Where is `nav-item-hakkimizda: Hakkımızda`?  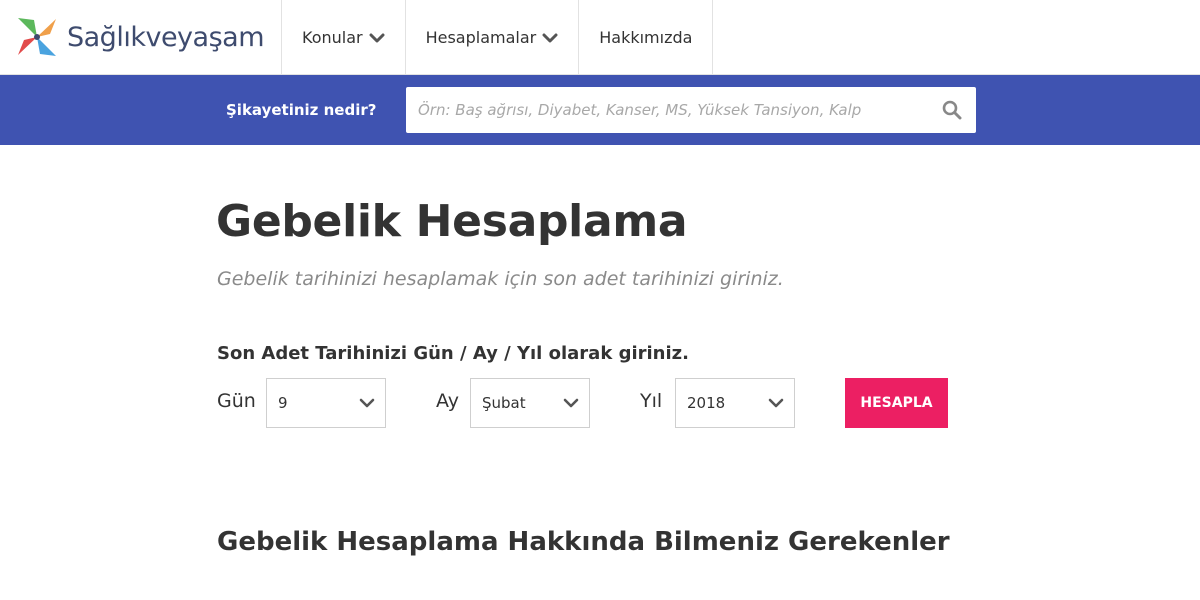 nav-item-hakkimizda: Hakkımızda is located at coordinates (646, 37).